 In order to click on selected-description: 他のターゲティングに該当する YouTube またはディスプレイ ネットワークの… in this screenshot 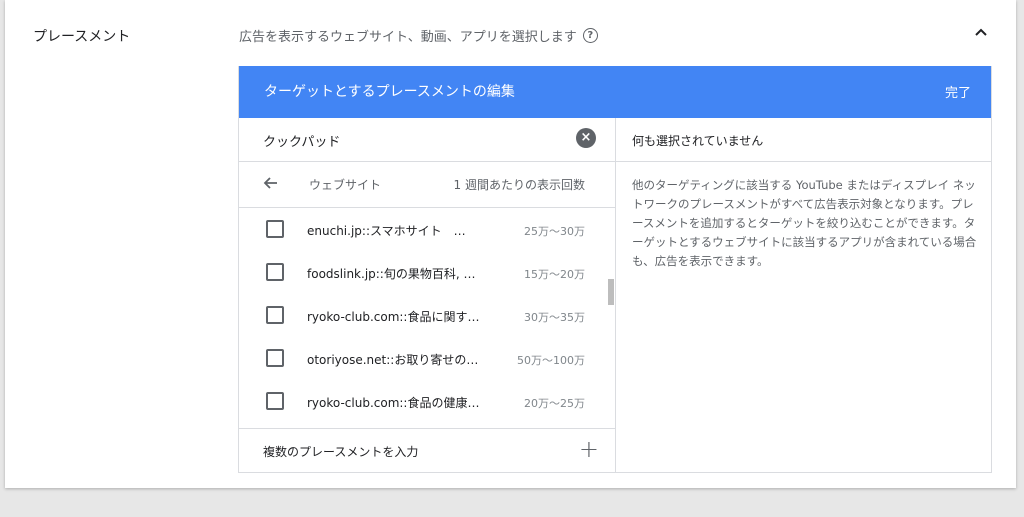, I will do `click(804, 223)`.